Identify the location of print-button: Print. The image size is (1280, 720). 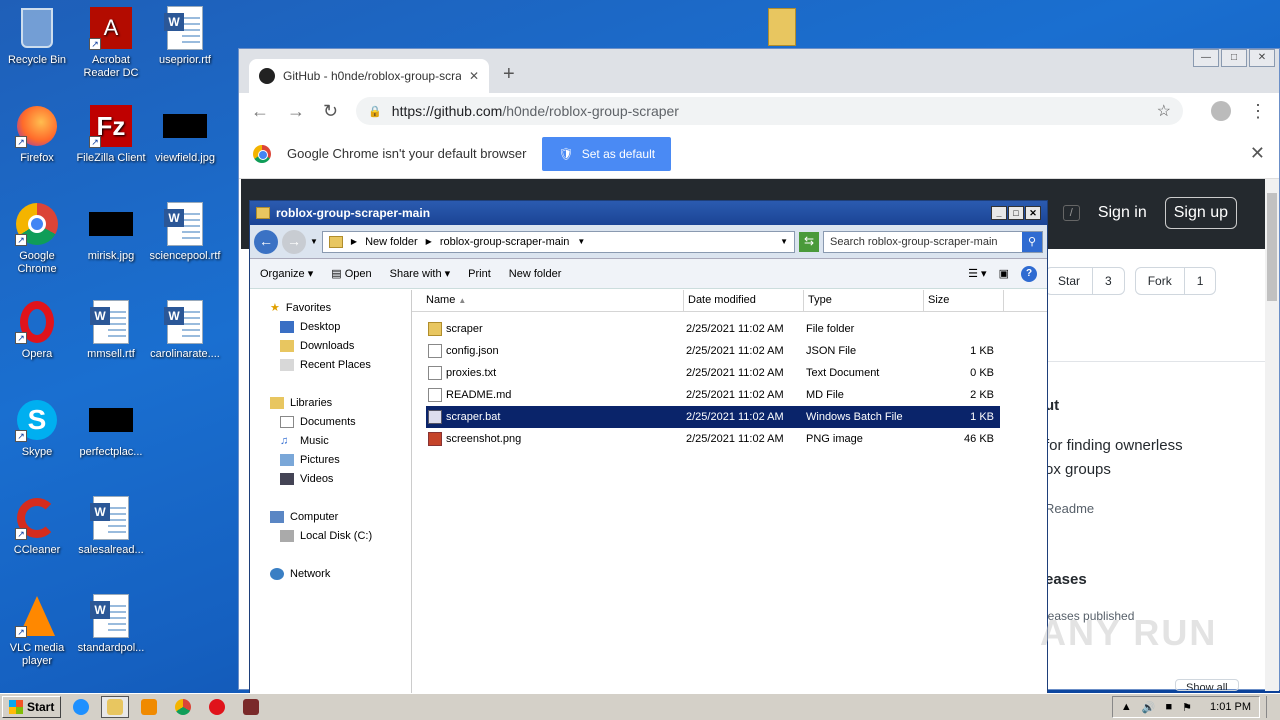
(479, 274).